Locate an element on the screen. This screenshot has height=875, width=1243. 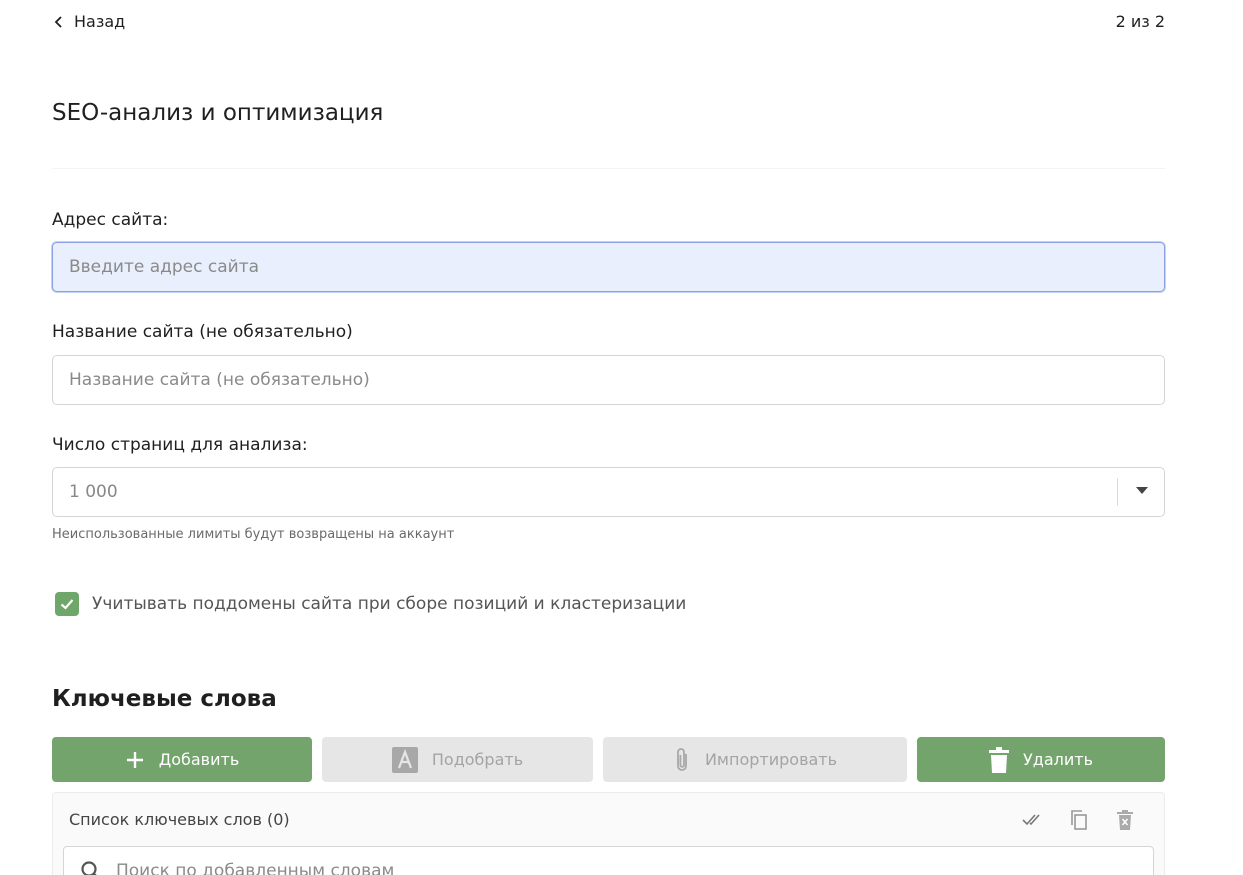
subdomains-checkbox is located at coordinates (67, 604).